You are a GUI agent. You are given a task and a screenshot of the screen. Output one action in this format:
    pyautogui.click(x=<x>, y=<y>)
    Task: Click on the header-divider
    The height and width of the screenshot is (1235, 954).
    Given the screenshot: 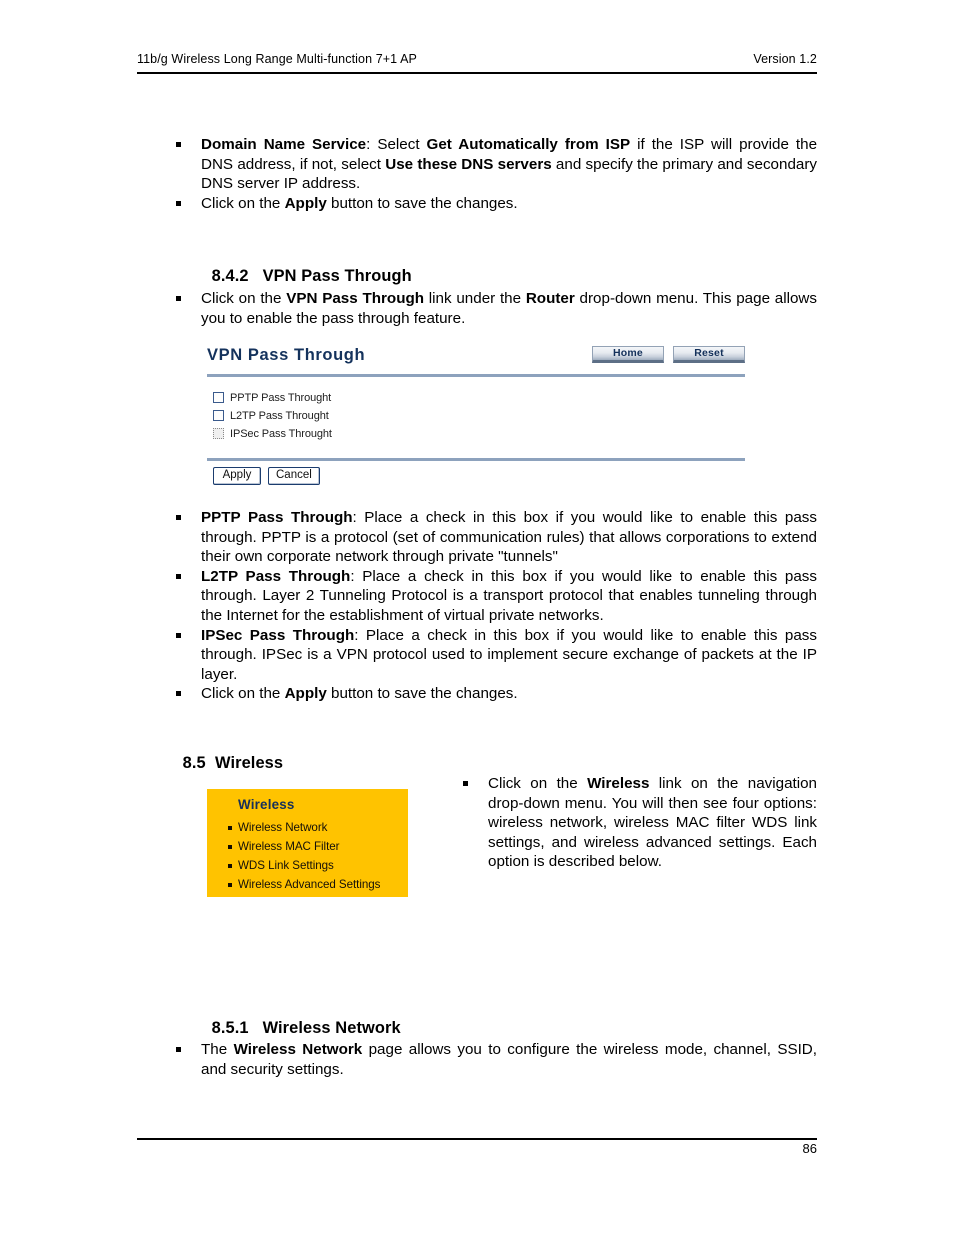 What is the action you would take?
    pyautogui.click(x=477, y=73)
    